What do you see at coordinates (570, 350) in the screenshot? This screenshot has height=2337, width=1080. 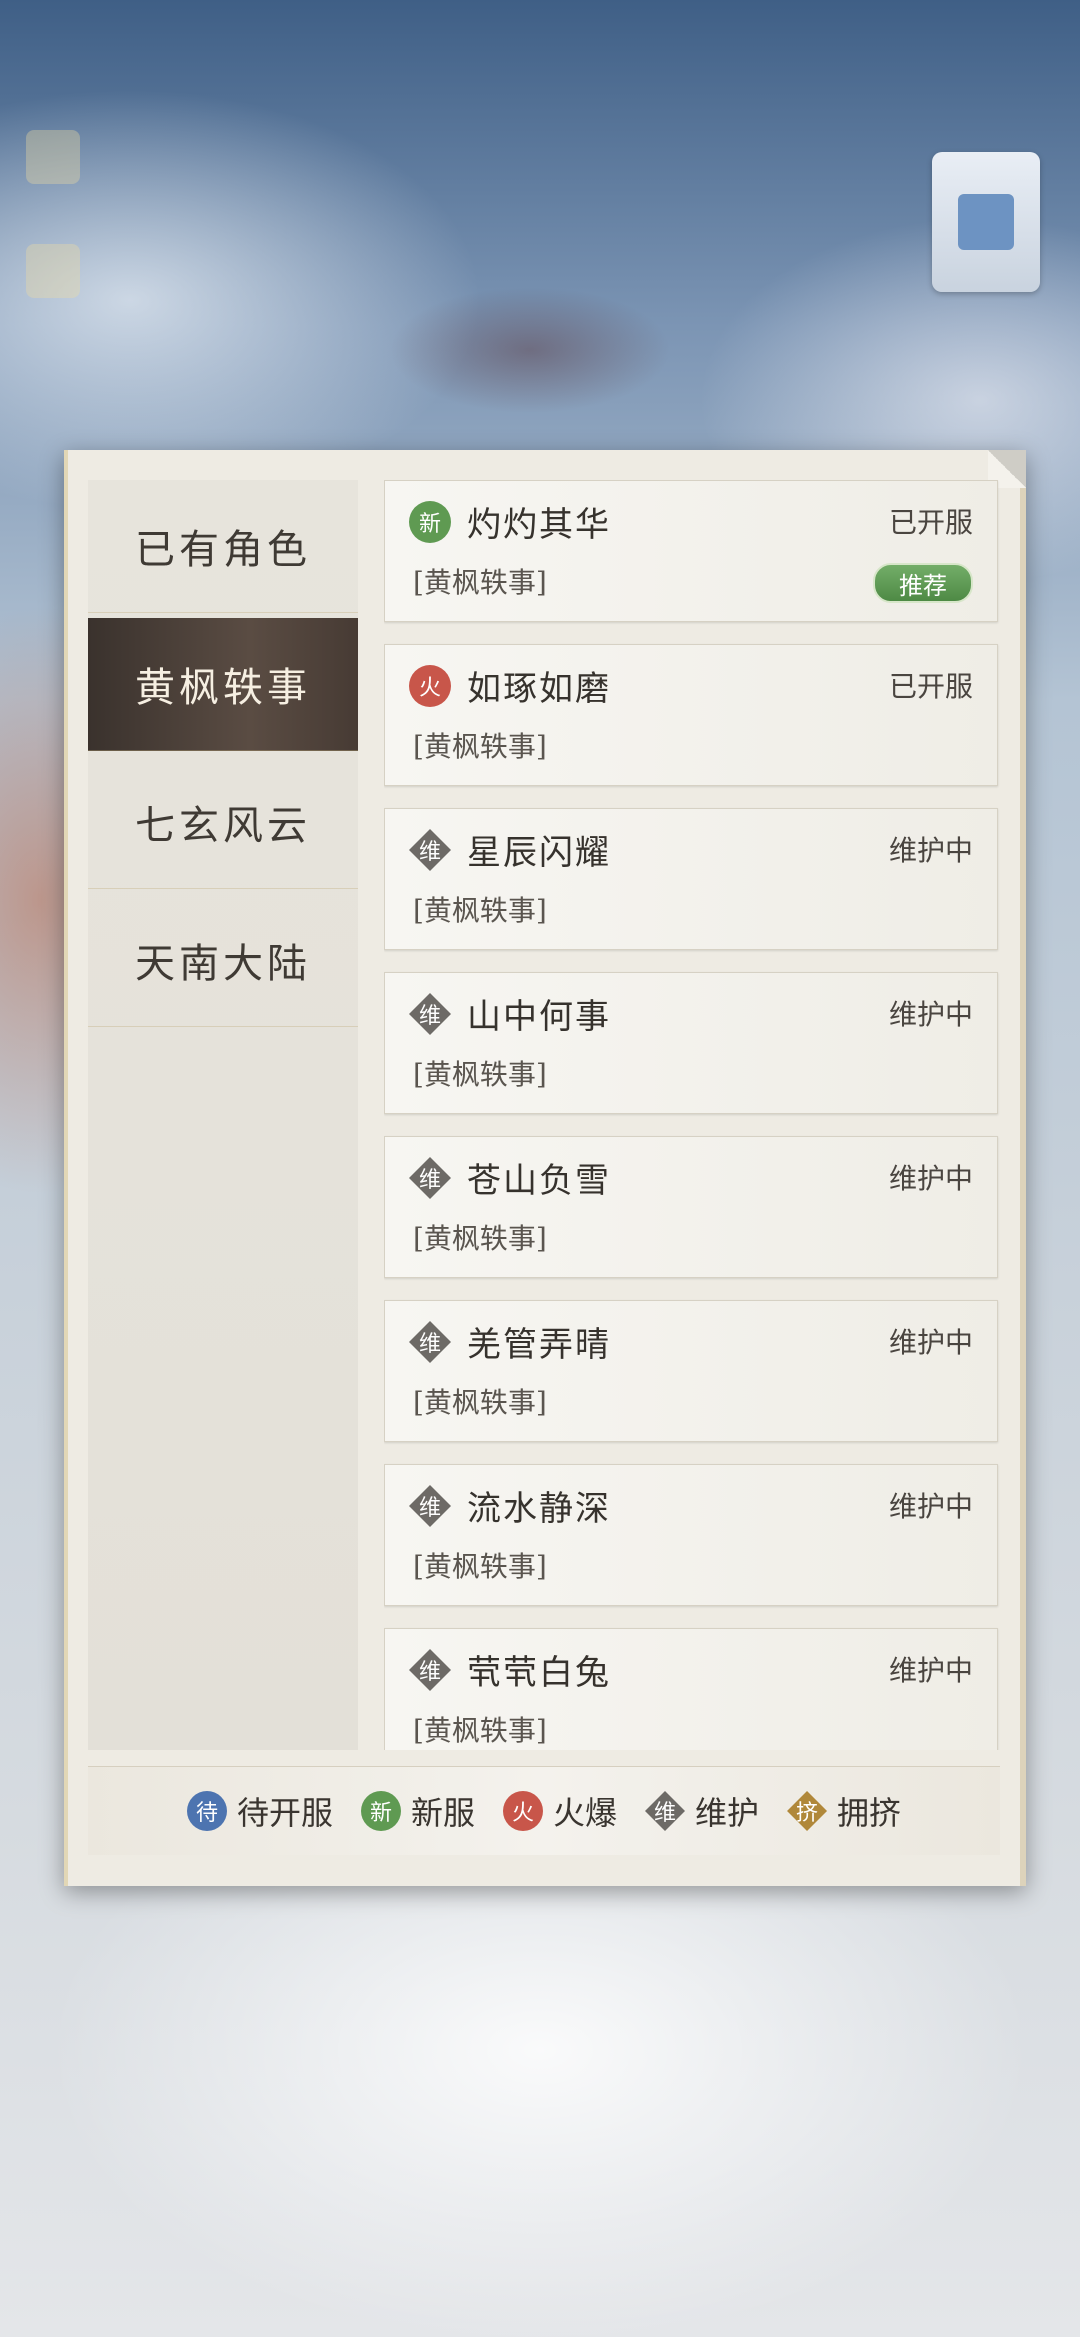 I see `background-logo-calligraphy` at bounding box center [570, 350].